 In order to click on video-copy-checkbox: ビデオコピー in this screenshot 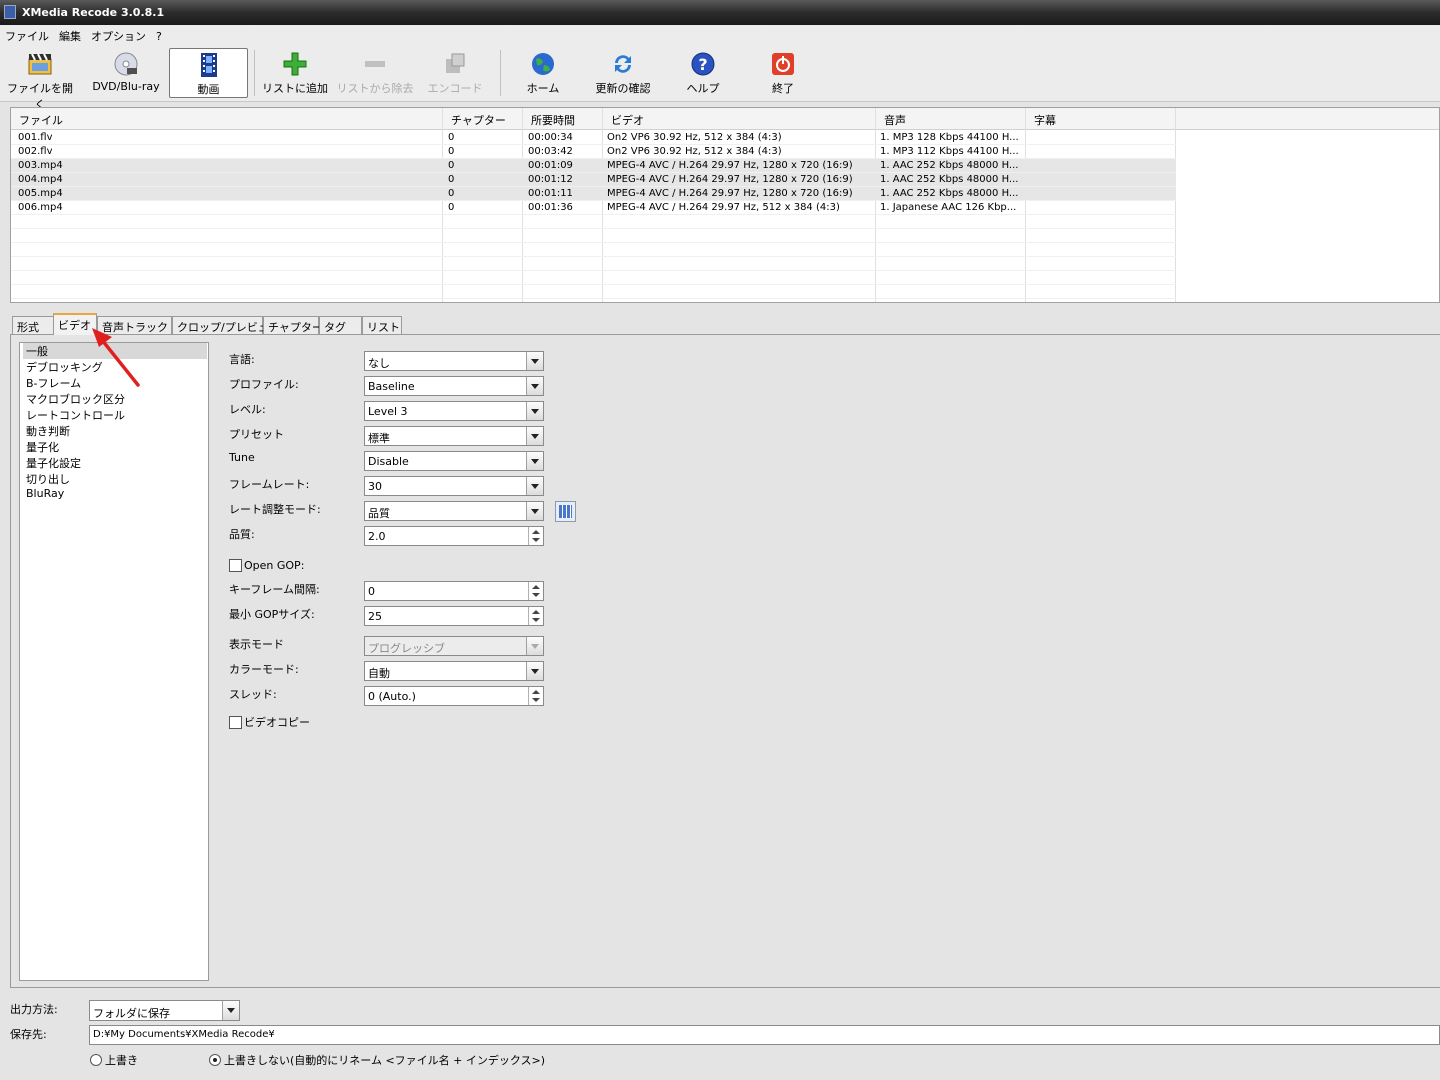, I will do `click(269, 722)`.